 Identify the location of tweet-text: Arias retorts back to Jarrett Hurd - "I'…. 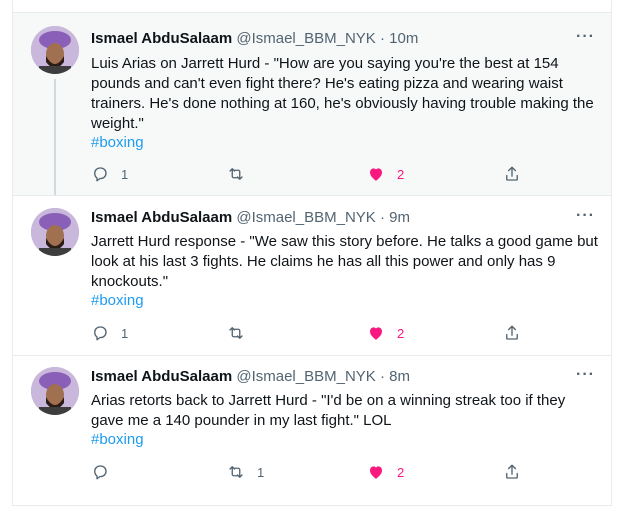
(328, 410).